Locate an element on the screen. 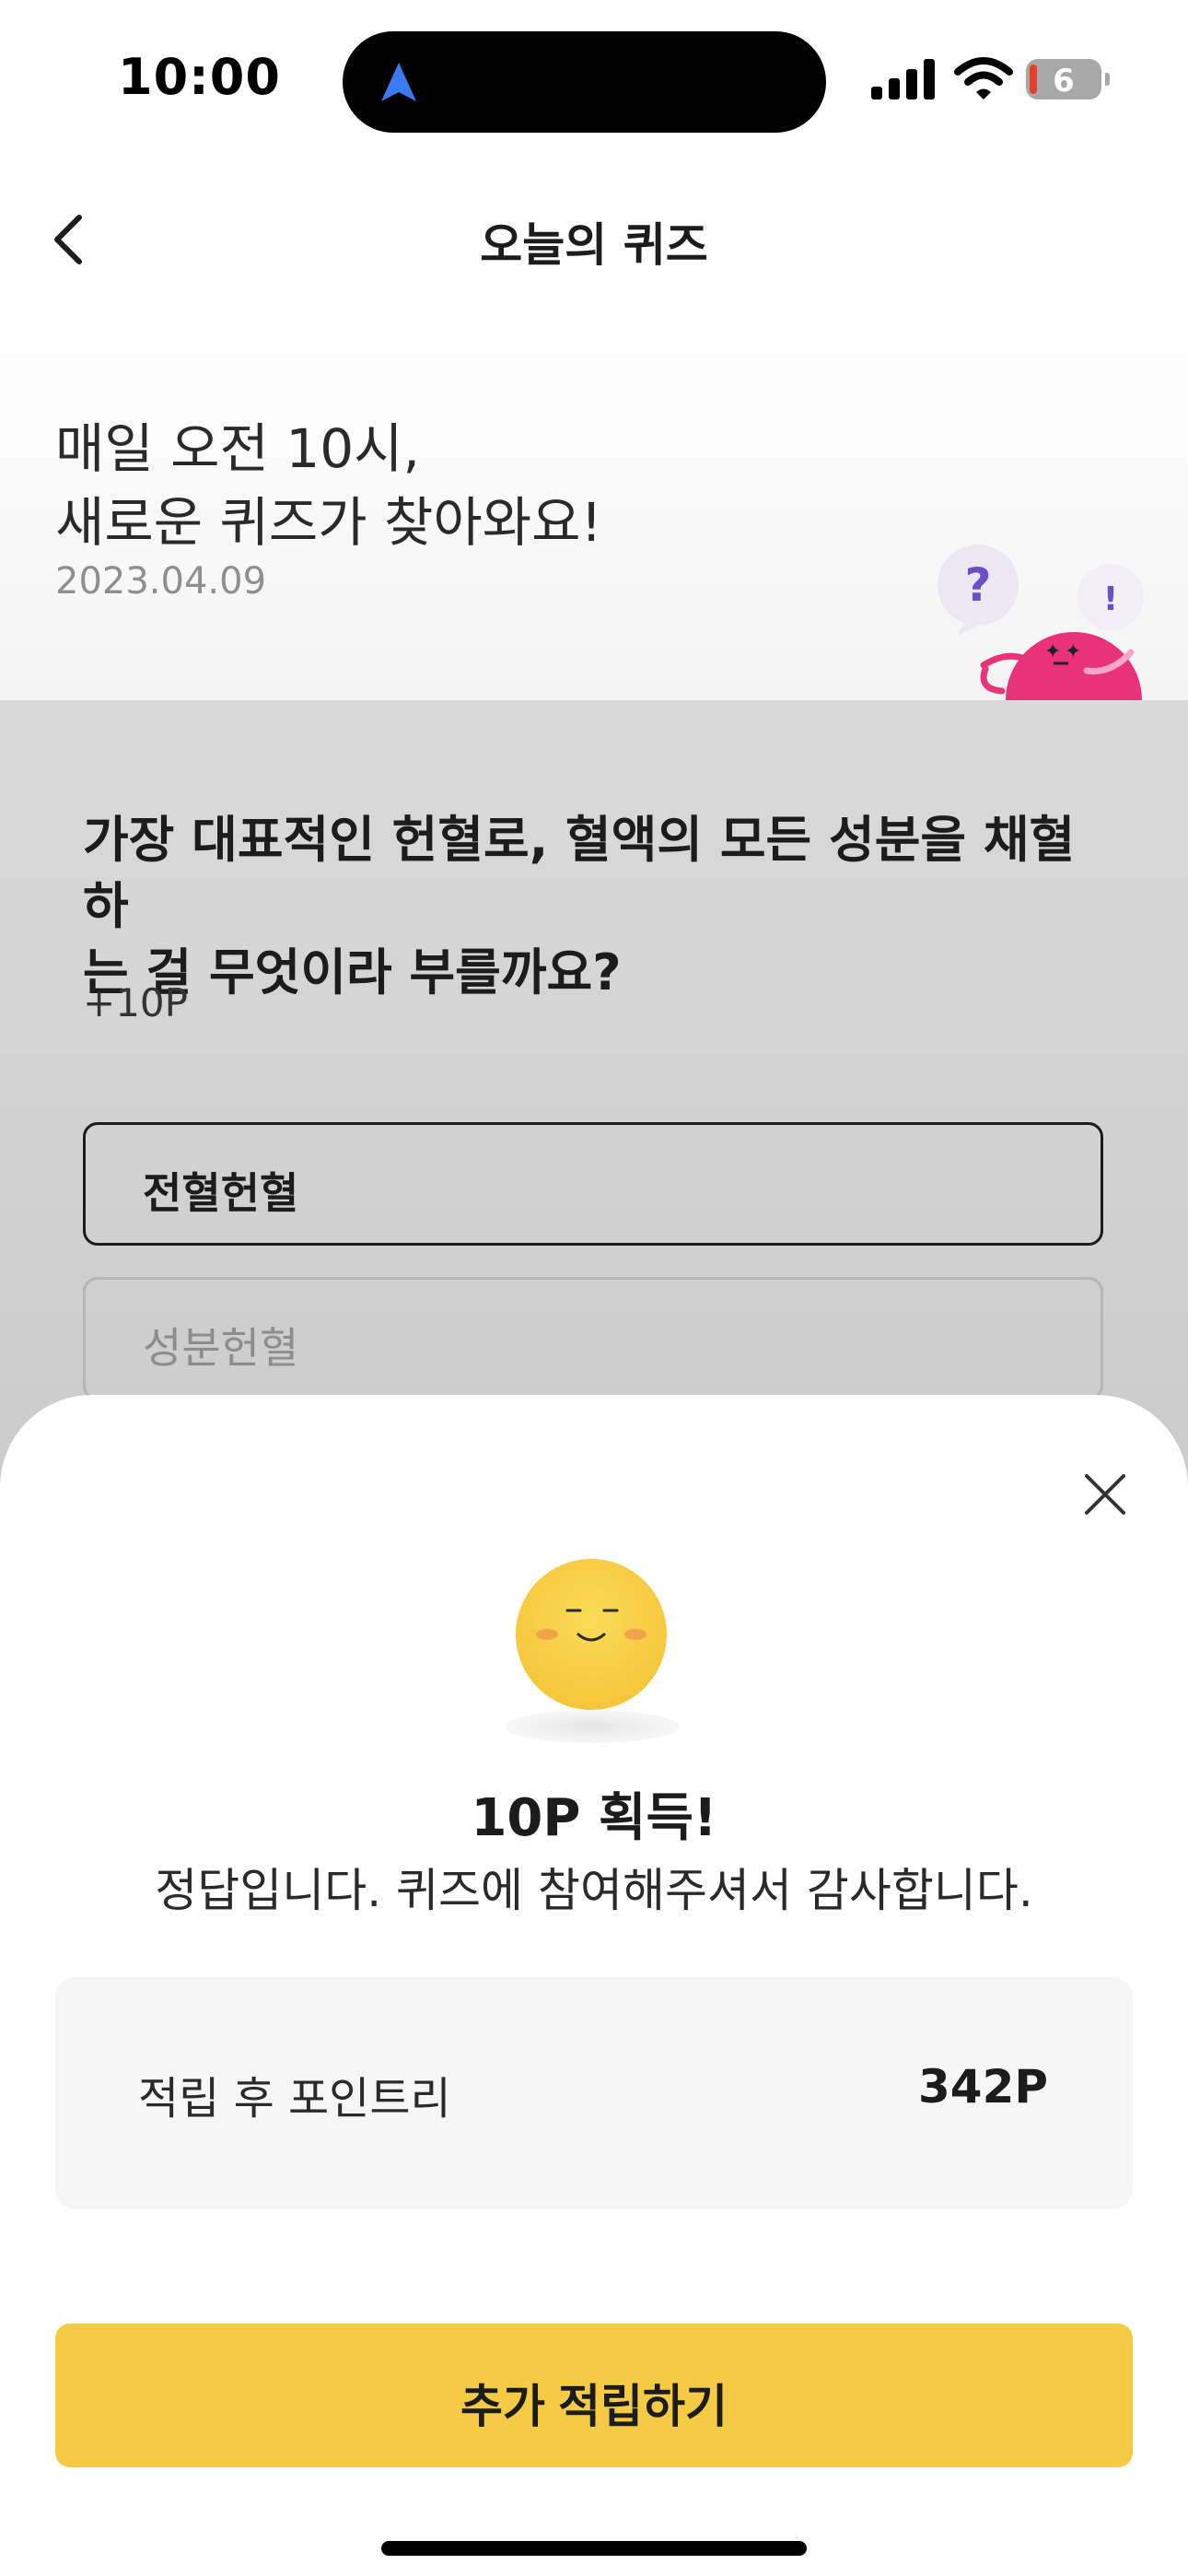  close-icon is located at coordinates (1105, 1494).